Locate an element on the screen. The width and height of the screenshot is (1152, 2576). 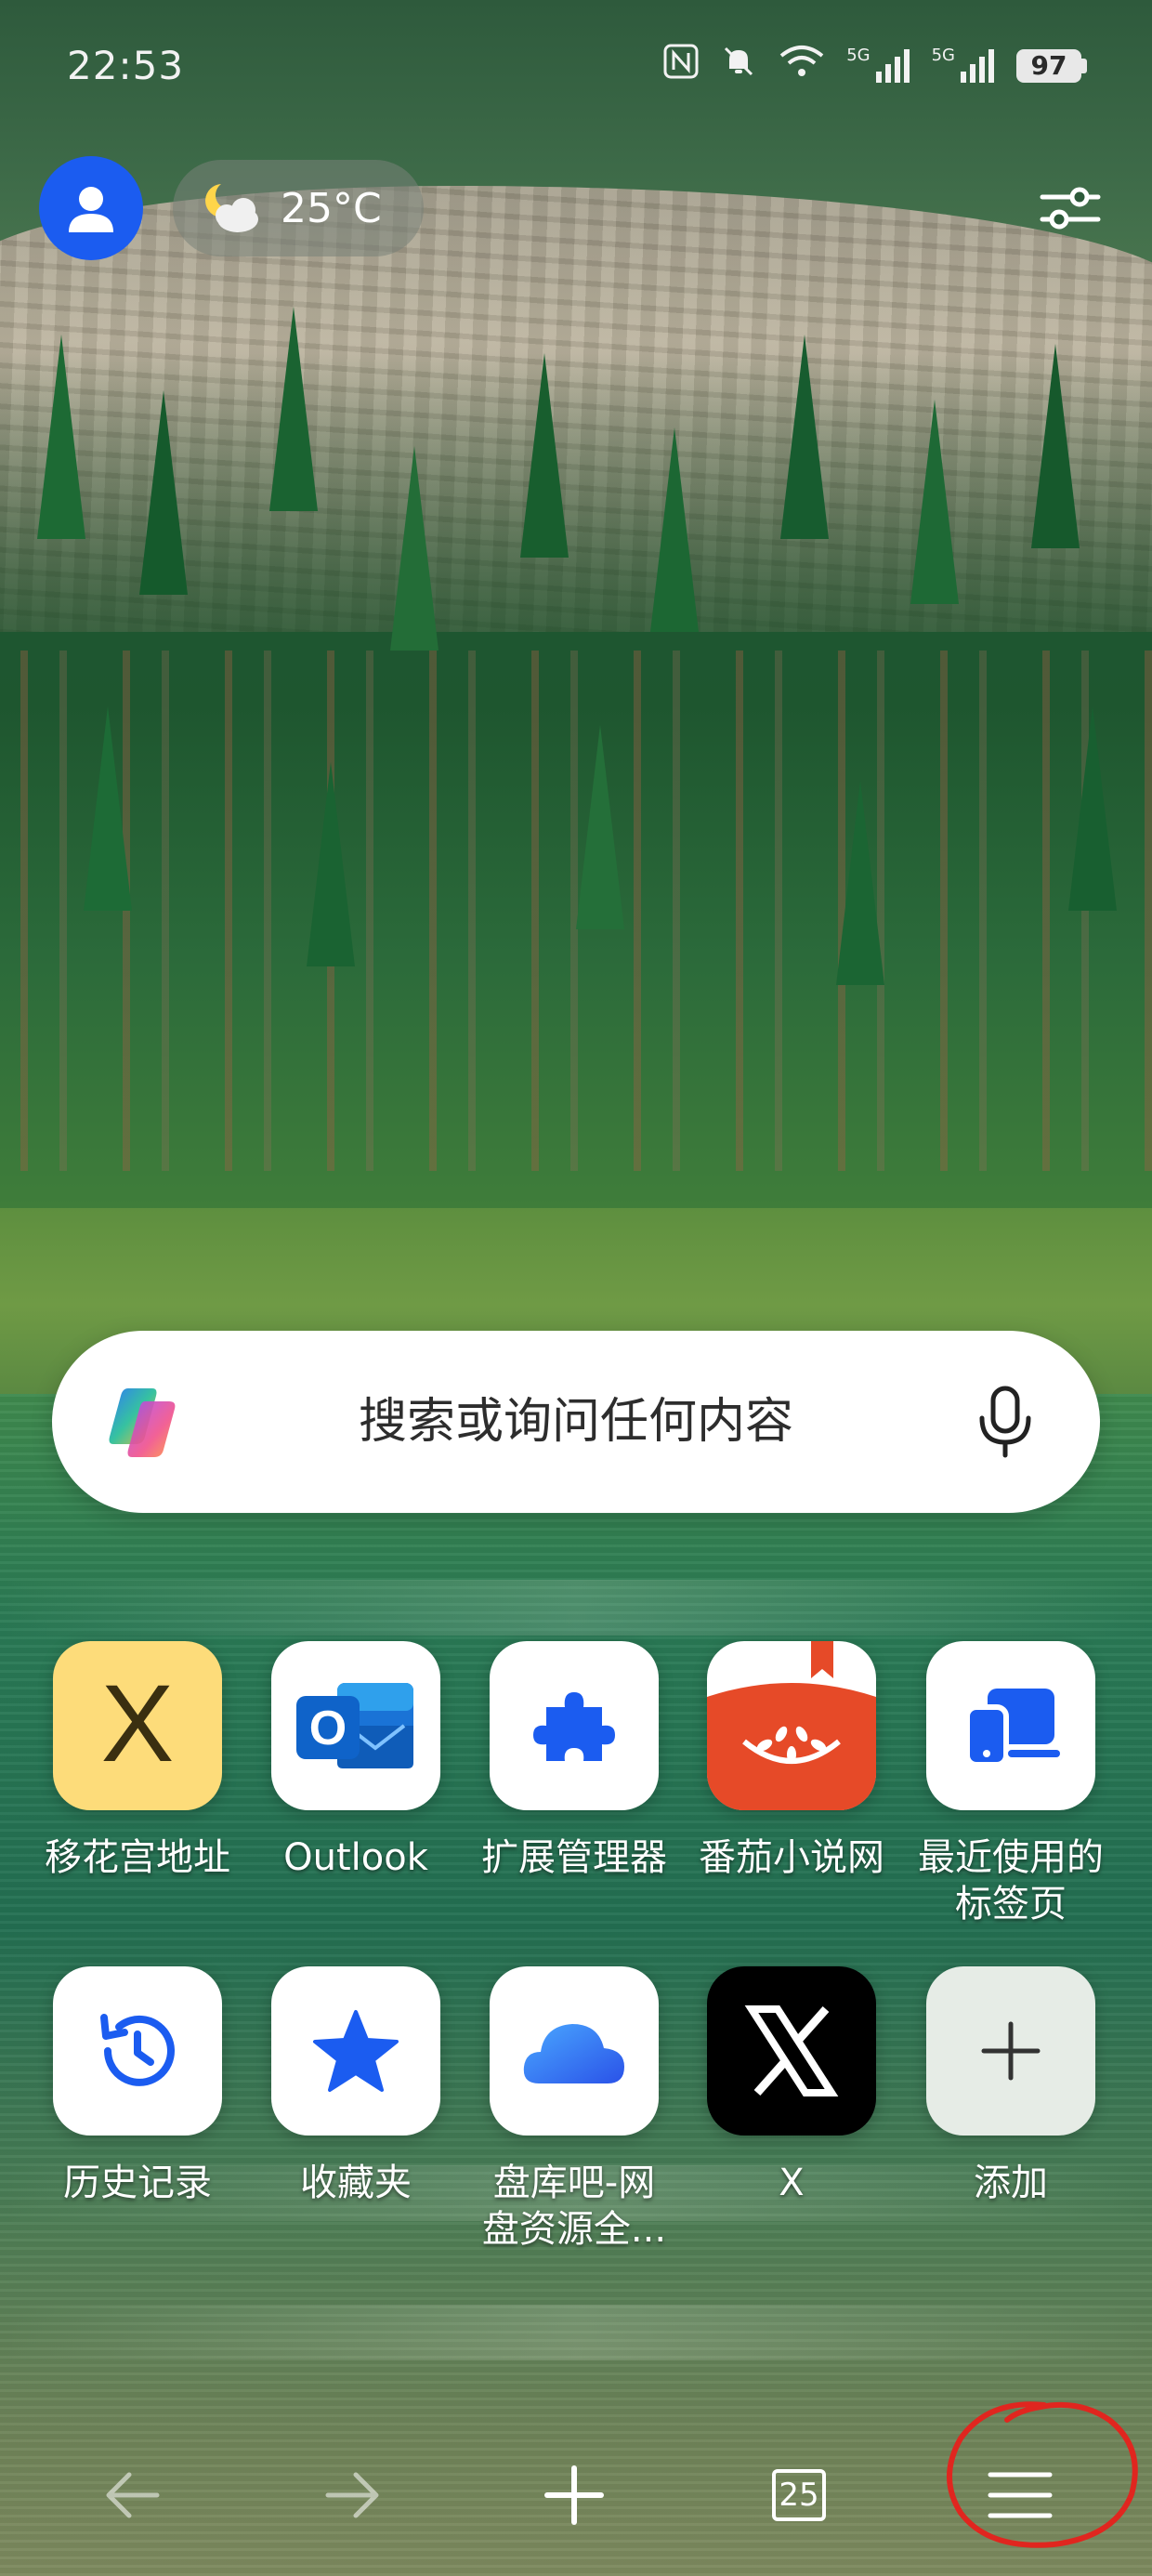
add-shortcut-tile: 添加 is located at coordinates (1011, 2086).